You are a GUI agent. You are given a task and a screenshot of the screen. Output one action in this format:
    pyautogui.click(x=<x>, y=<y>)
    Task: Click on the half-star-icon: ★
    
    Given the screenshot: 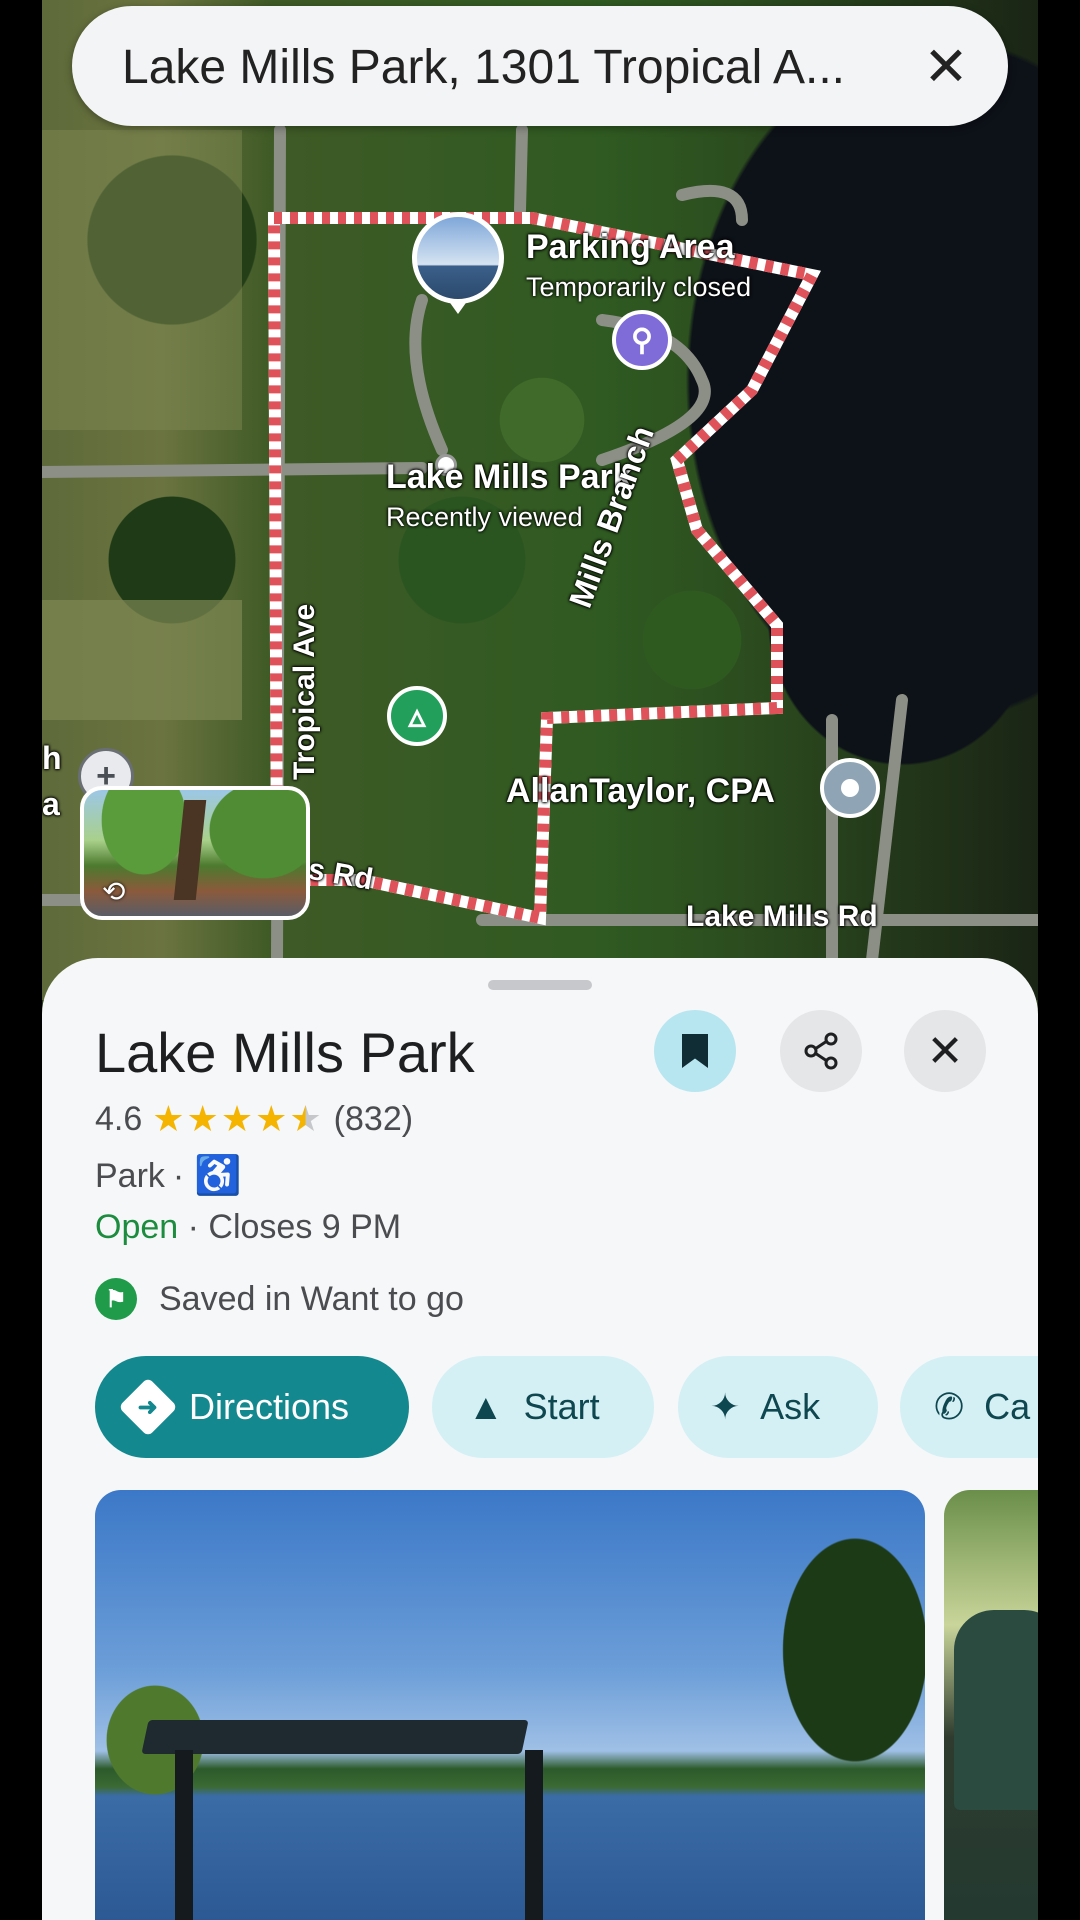 What is the action you would take?
    pyautogui.click(x=305, y=1118)
    